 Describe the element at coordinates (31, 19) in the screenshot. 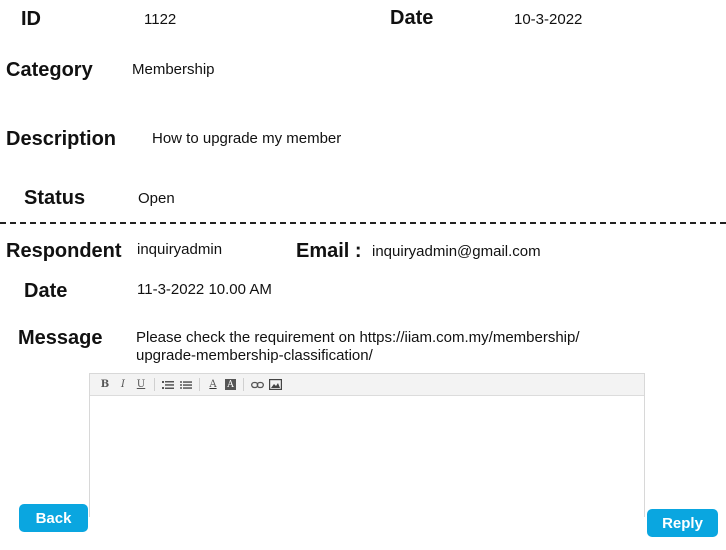

I see `id-label: ID` at that location.